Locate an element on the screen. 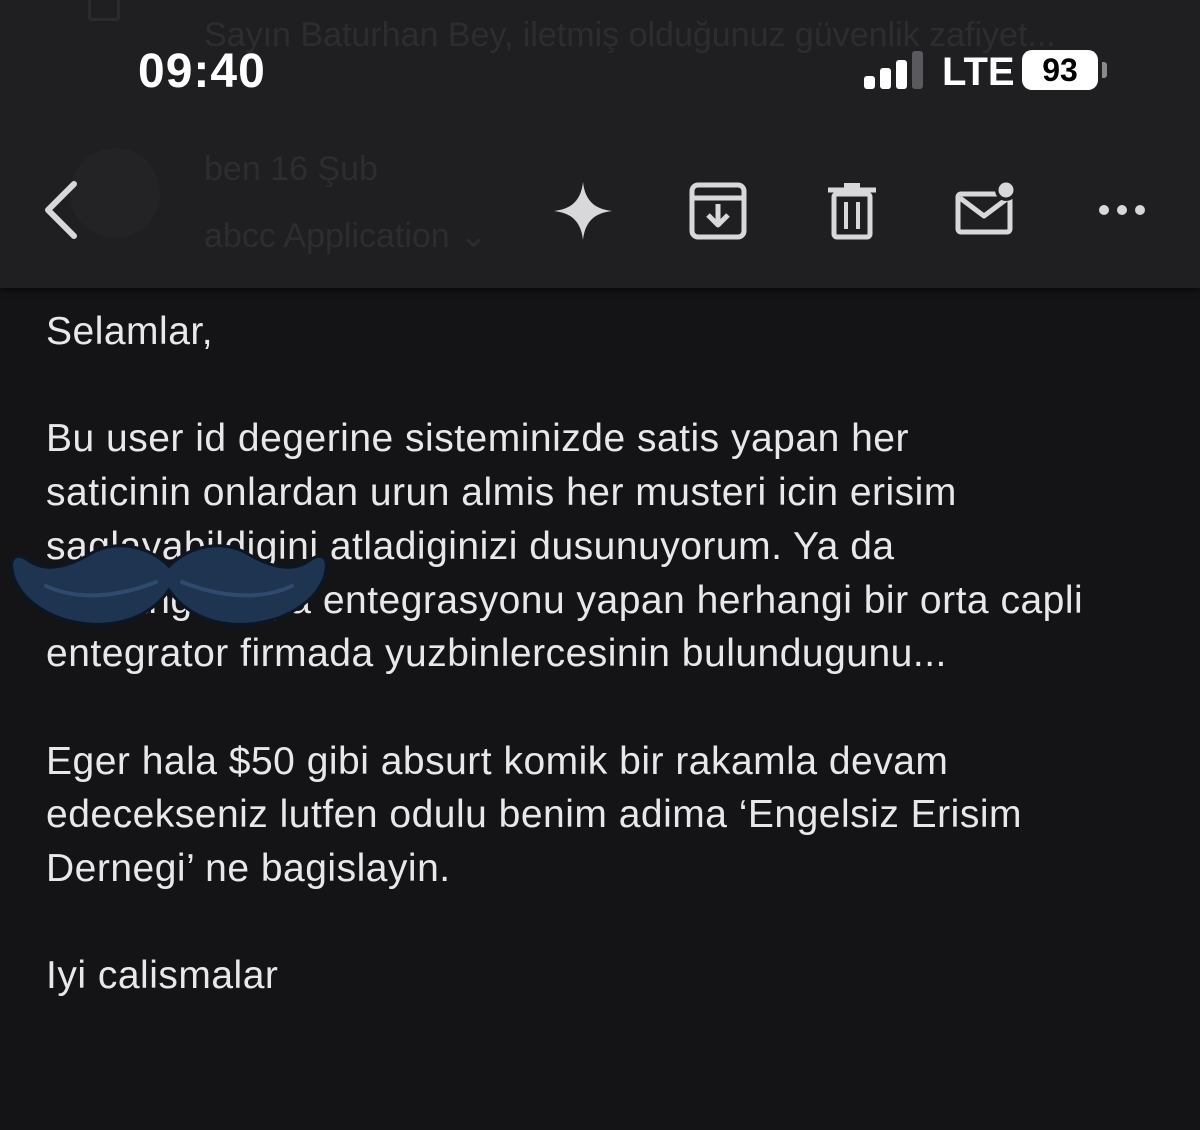  signal-icon is located at coordinates (893, 70).